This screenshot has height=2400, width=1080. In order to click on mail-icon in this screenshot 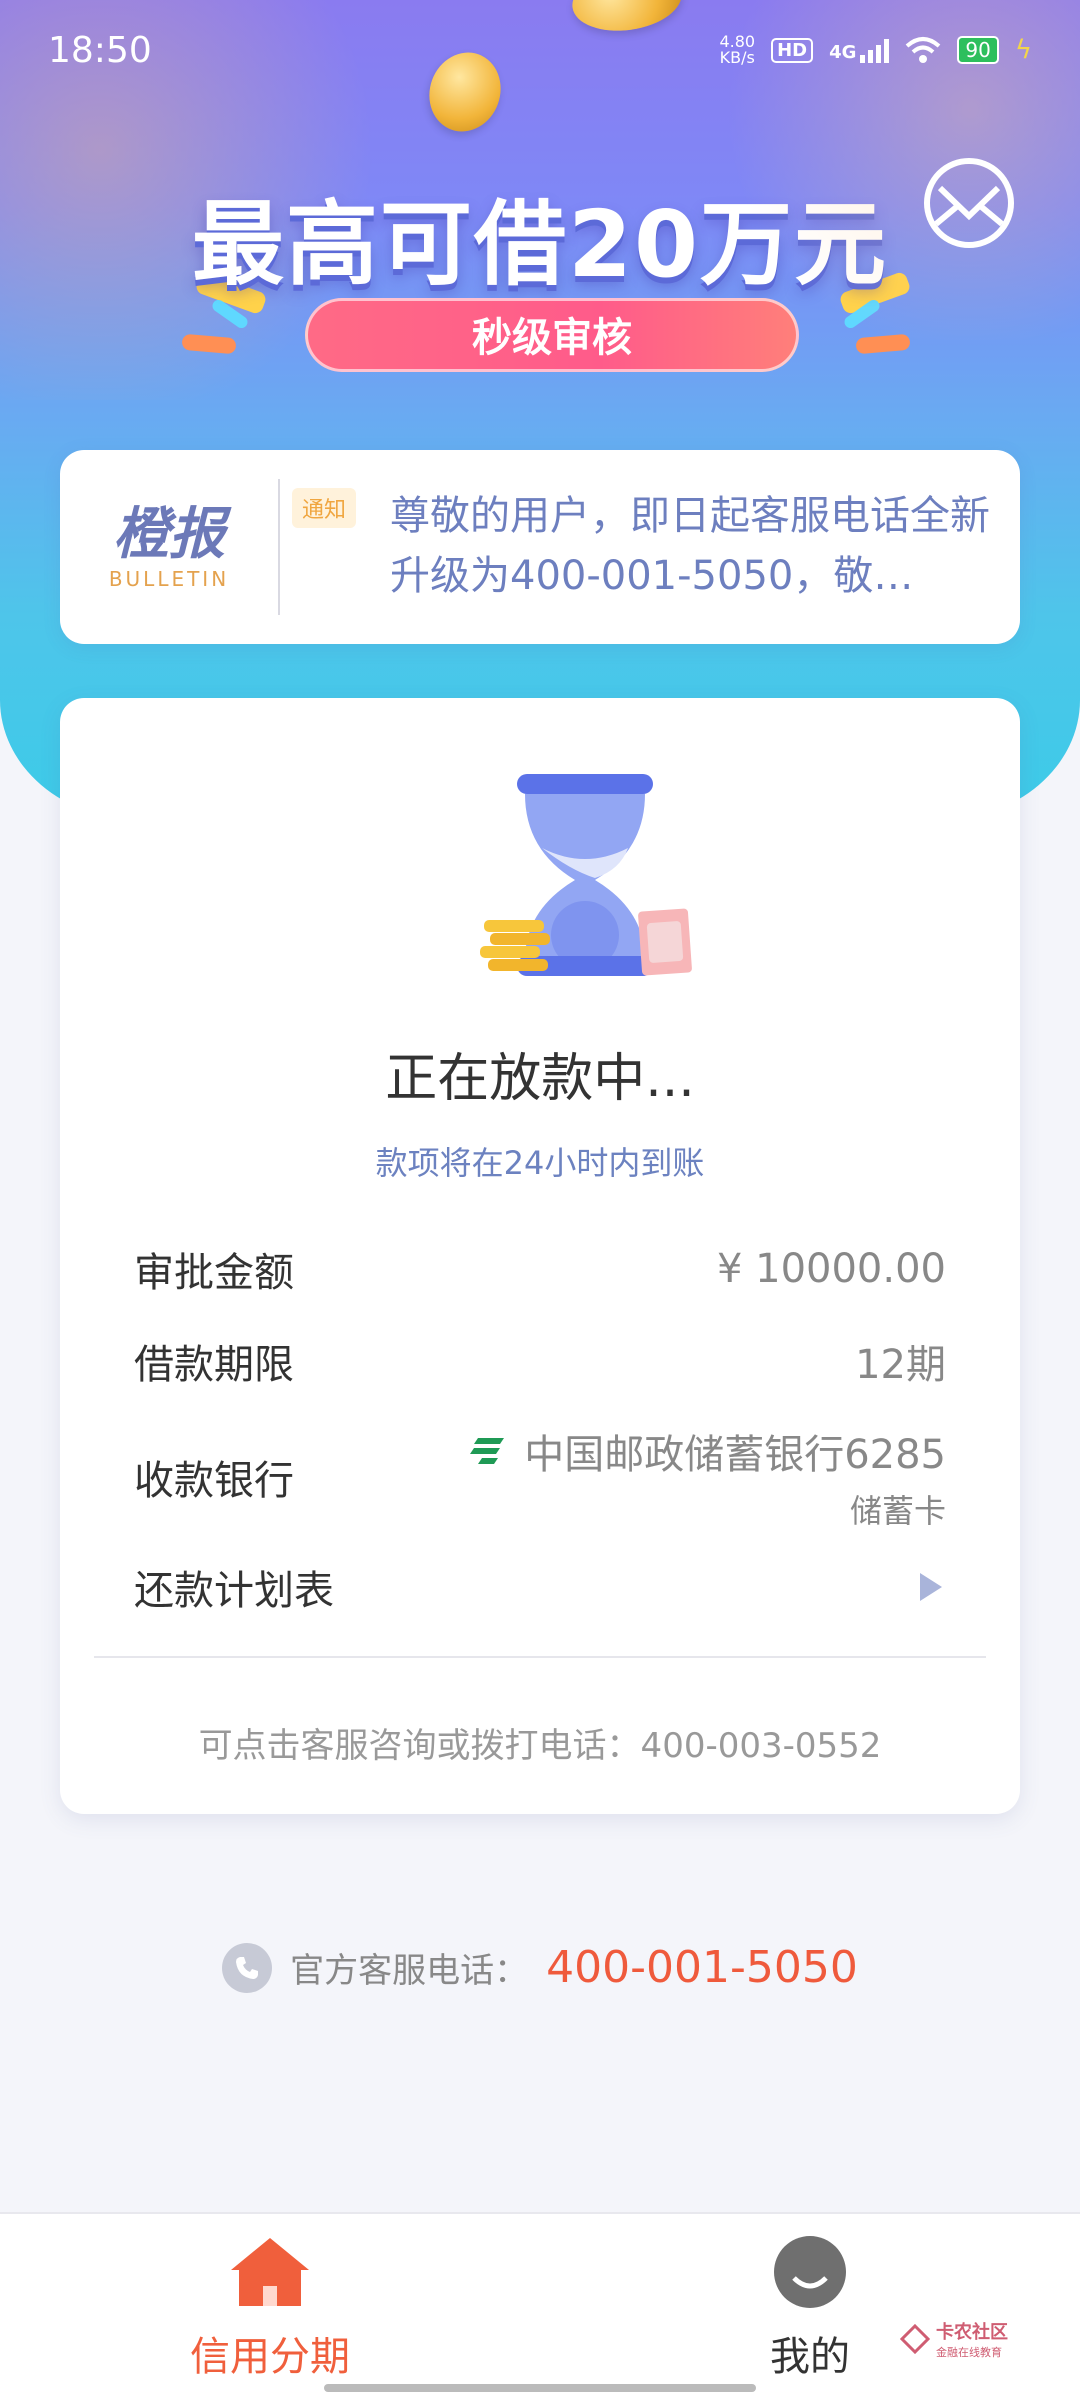, I will do `click(969, 203)`.